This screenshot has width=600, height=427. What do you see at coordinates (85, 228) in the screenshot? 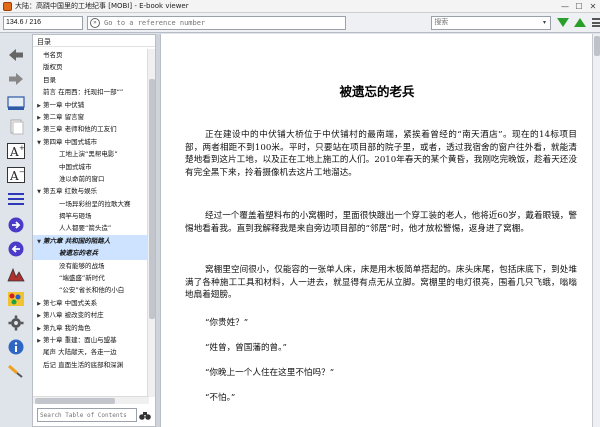
I see `toc-item-label: 人人都要“箭头造”` at bounding box center [85, 228].